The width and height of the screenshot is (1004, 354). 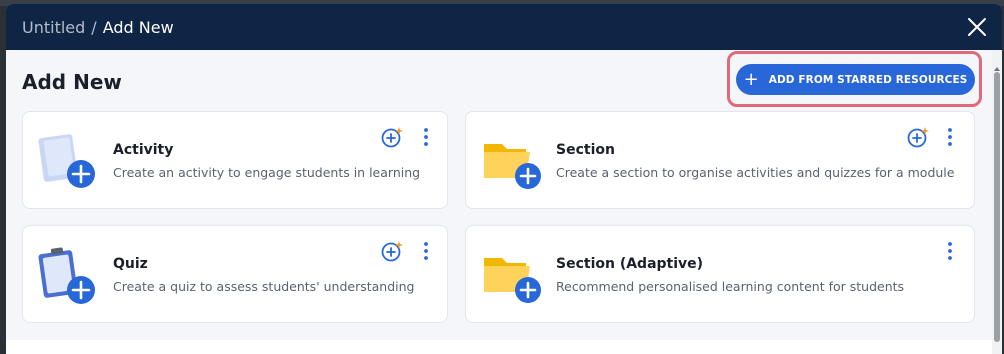 What do you see at coordinates (504, 27) in the screenshot?
I see `modal-header: Untitled / Add New` at bounding box center [504, 27].